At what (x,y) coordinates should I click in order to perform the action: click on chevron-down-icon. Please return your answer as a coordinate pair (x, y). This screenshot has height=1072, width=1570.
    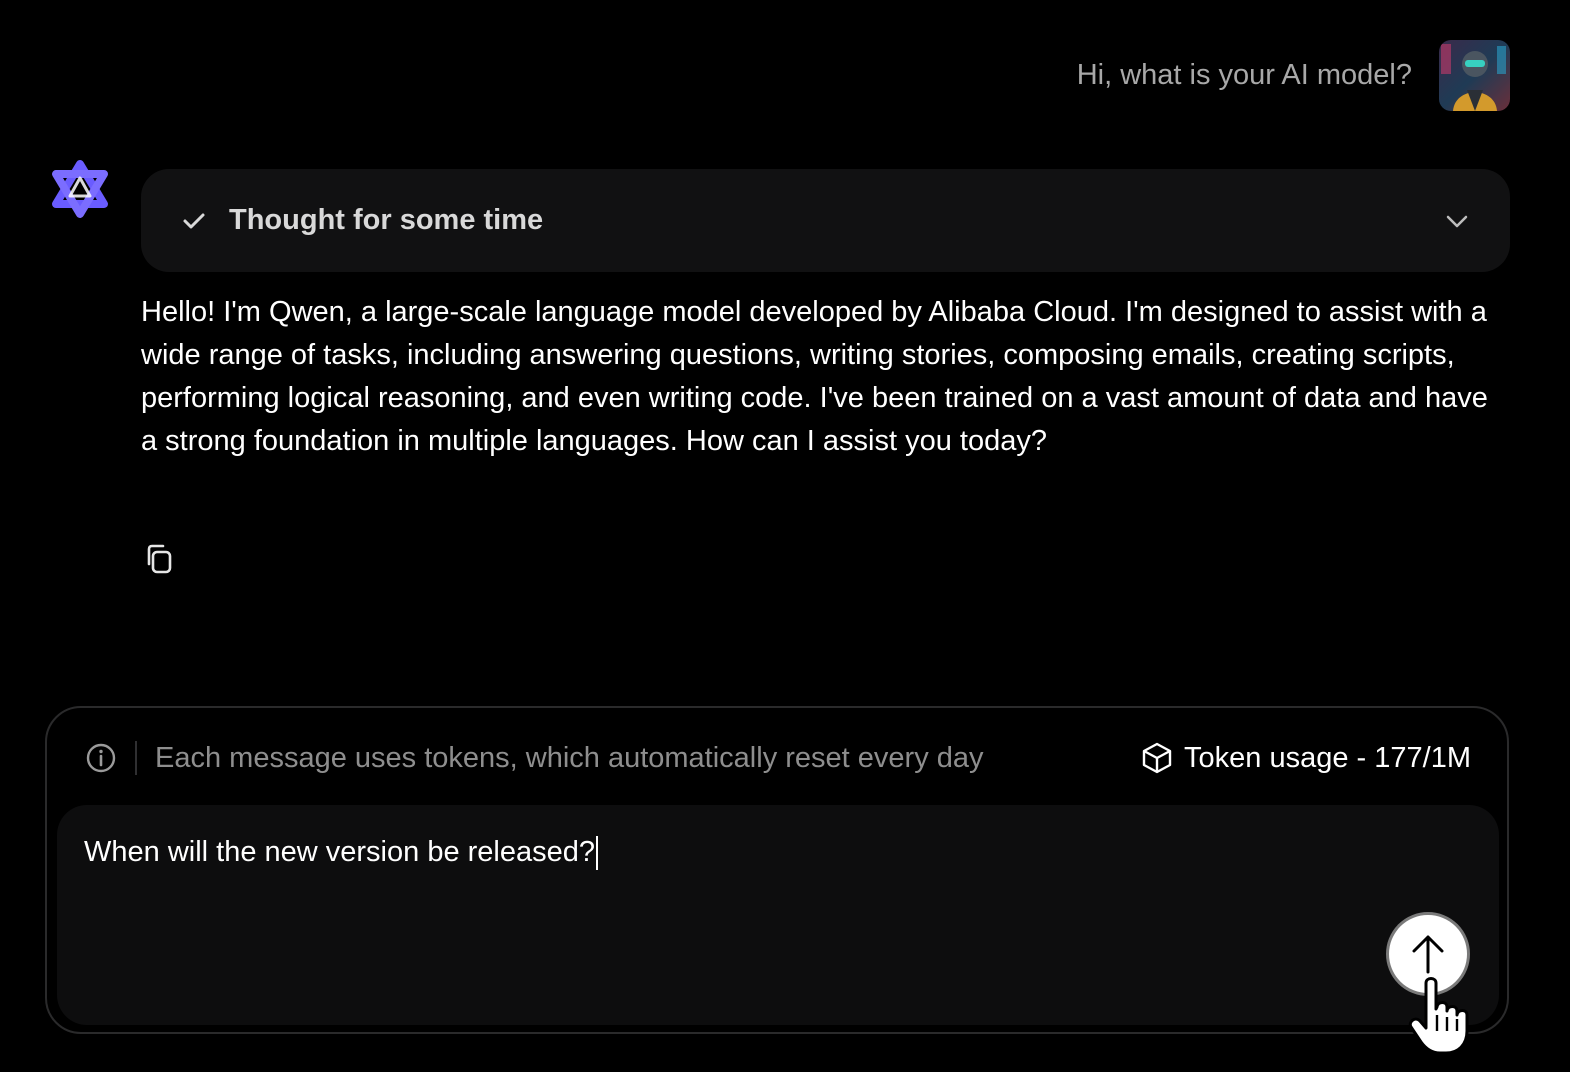
    Looking at the image, I should click on (1457, 221).